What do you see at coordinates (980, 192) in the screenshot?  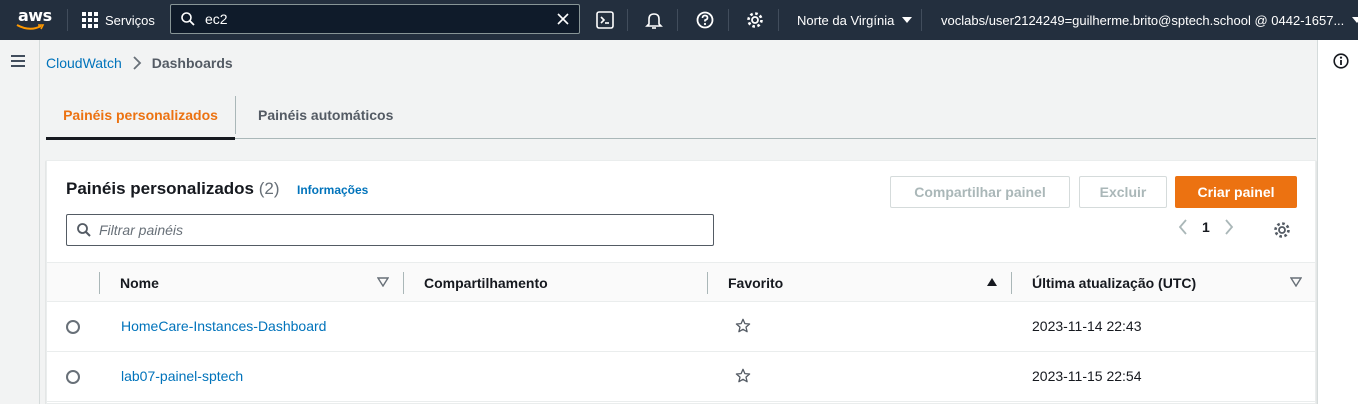 I see `share-dashboard-button: Compartilhar painel` at bounding box center [980, 192].